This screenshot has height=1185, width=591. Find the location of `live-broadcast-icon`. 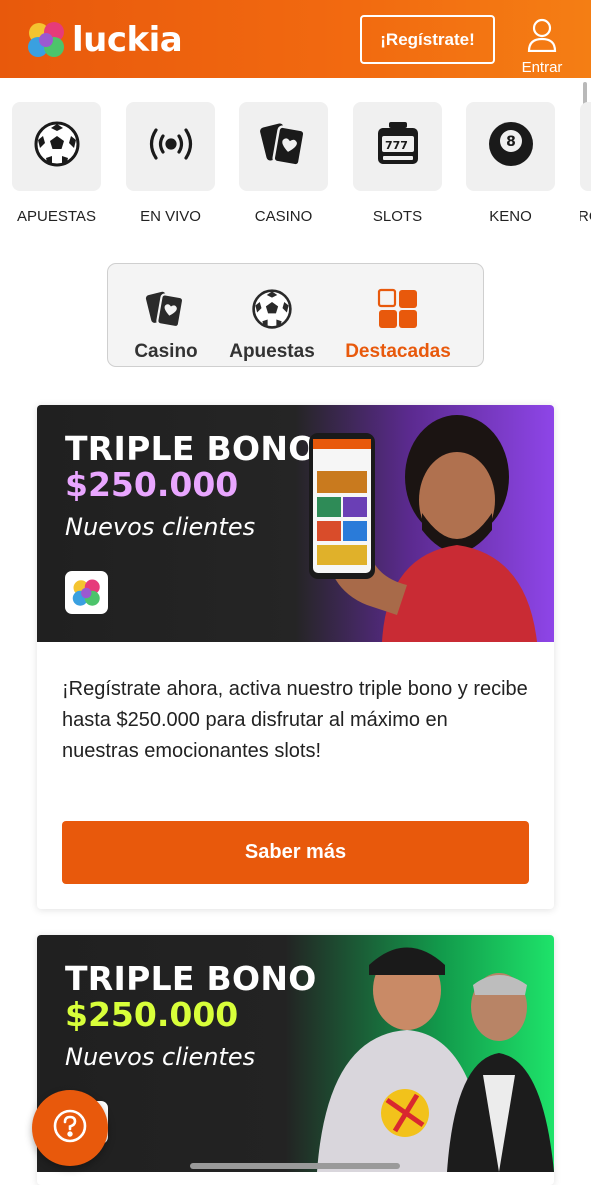

live-broadcast-icon is located at coordinates (171, 146).